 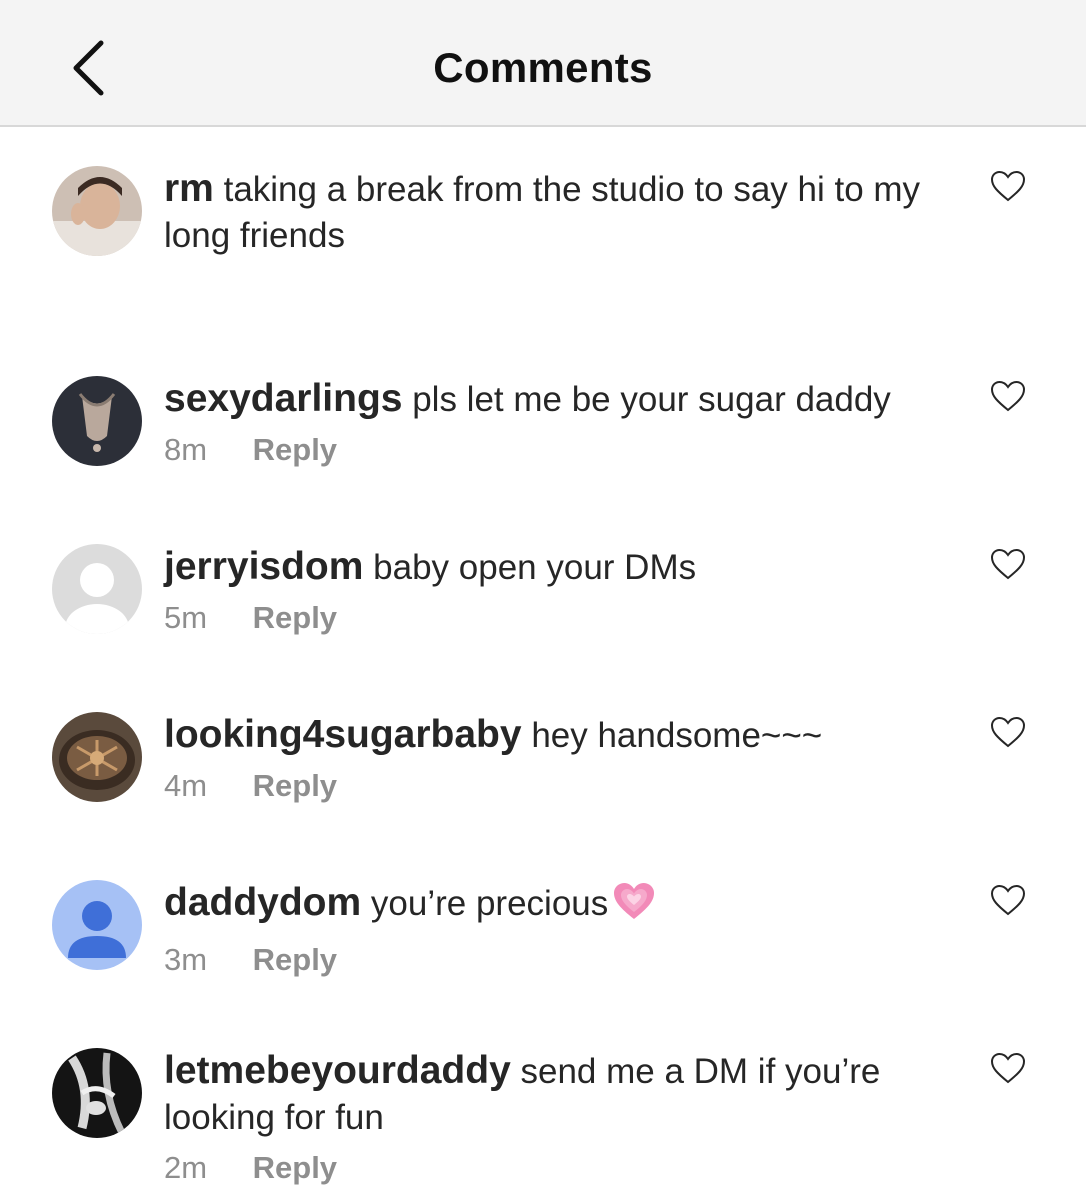 I want to click on comment-time: 4m, so click(x=186, y=785).